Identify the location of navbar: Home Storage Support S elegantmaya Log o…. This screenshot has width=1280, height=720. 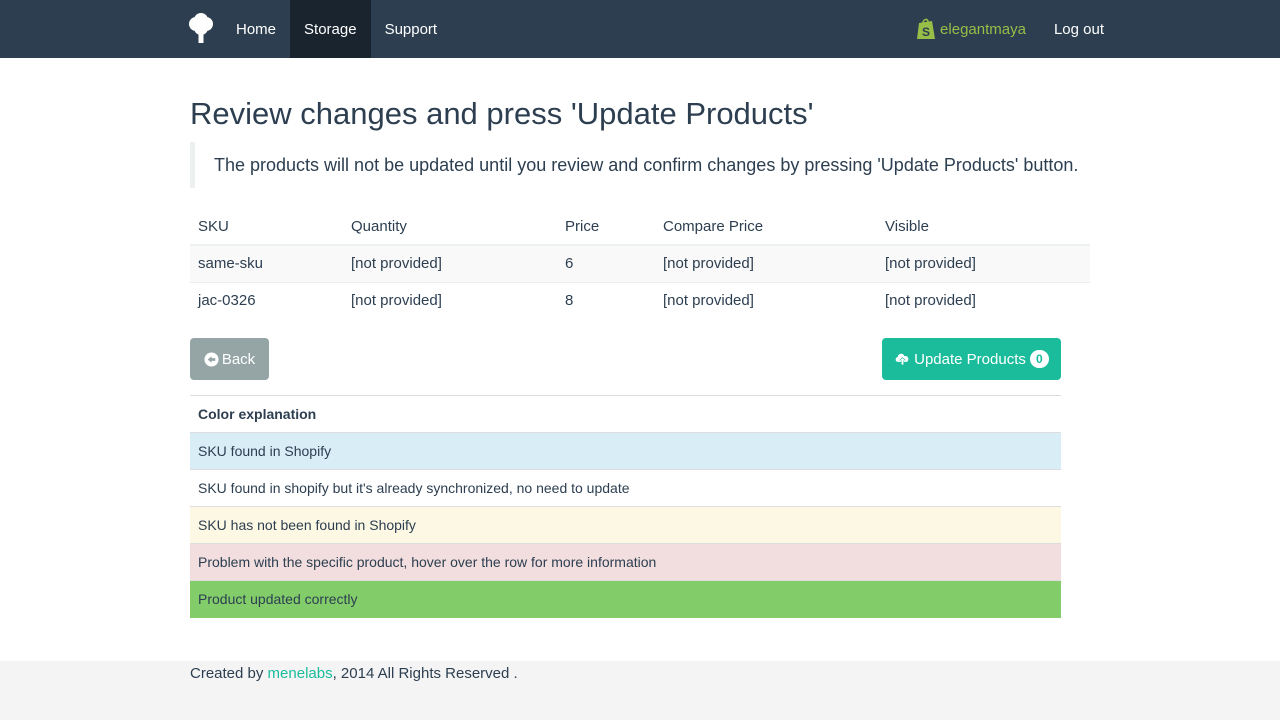
(640, 29).